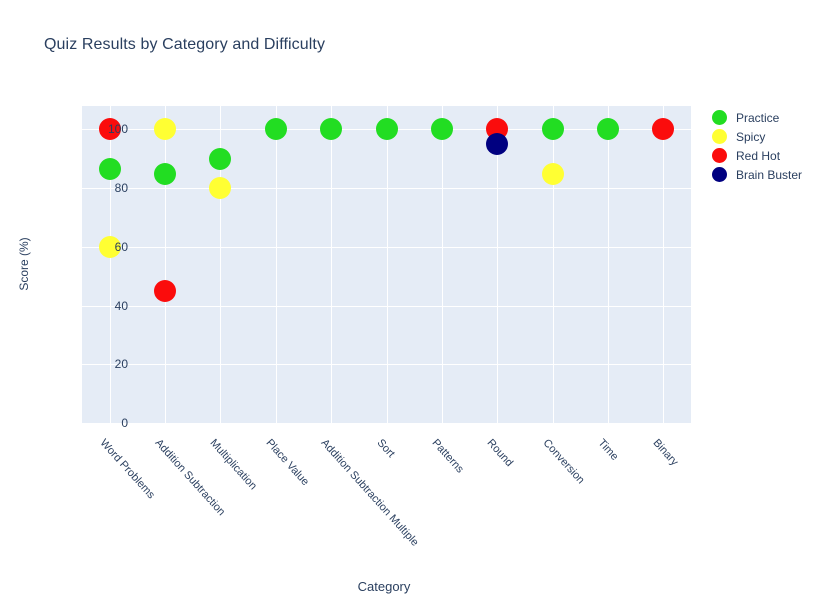 The height and width of the screenshot is (609, 828). What do you see at coordinates (127, 469) in the screenshot?
I see `x-axis-tick-label: Word Problems` at bounding box center [127, 469].